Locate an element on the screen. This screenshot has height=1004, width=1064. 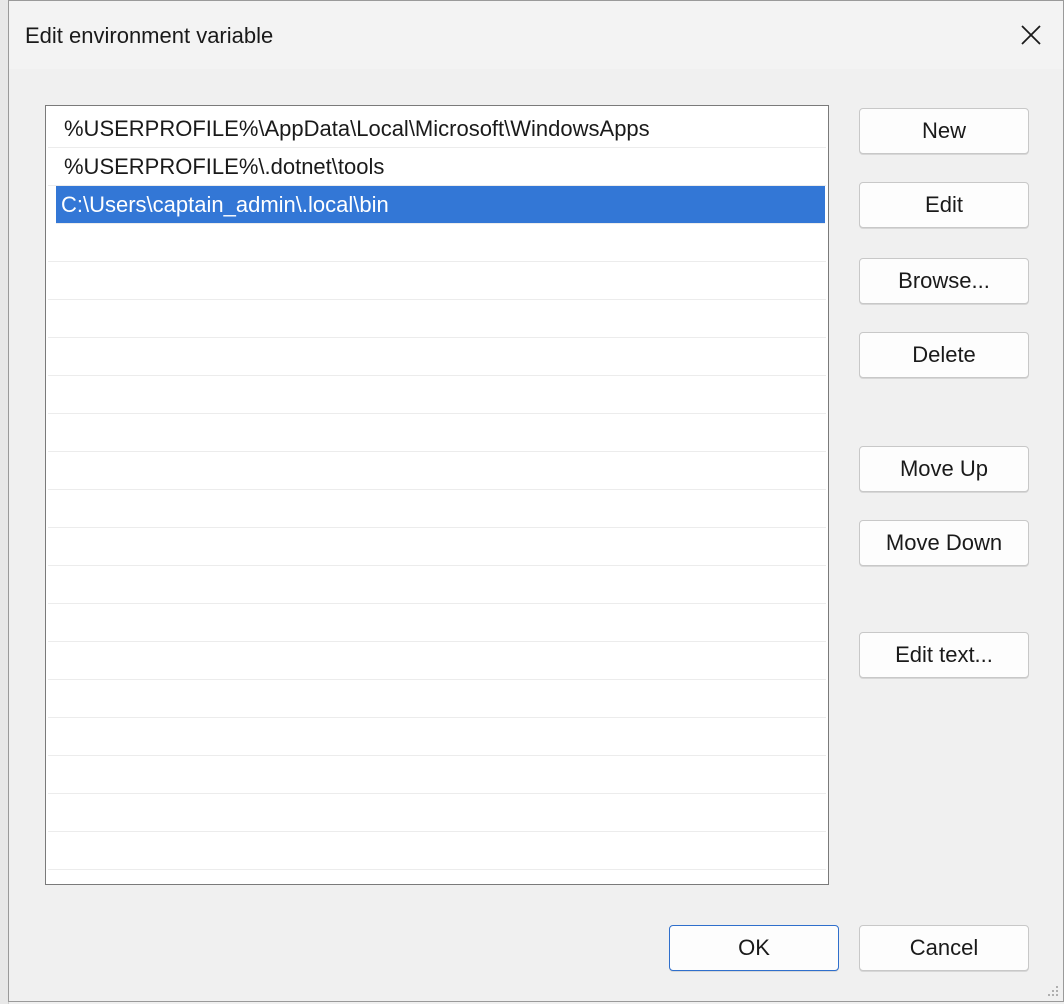
title-bar: Edit environment variable is located at coordinates (536, 35).